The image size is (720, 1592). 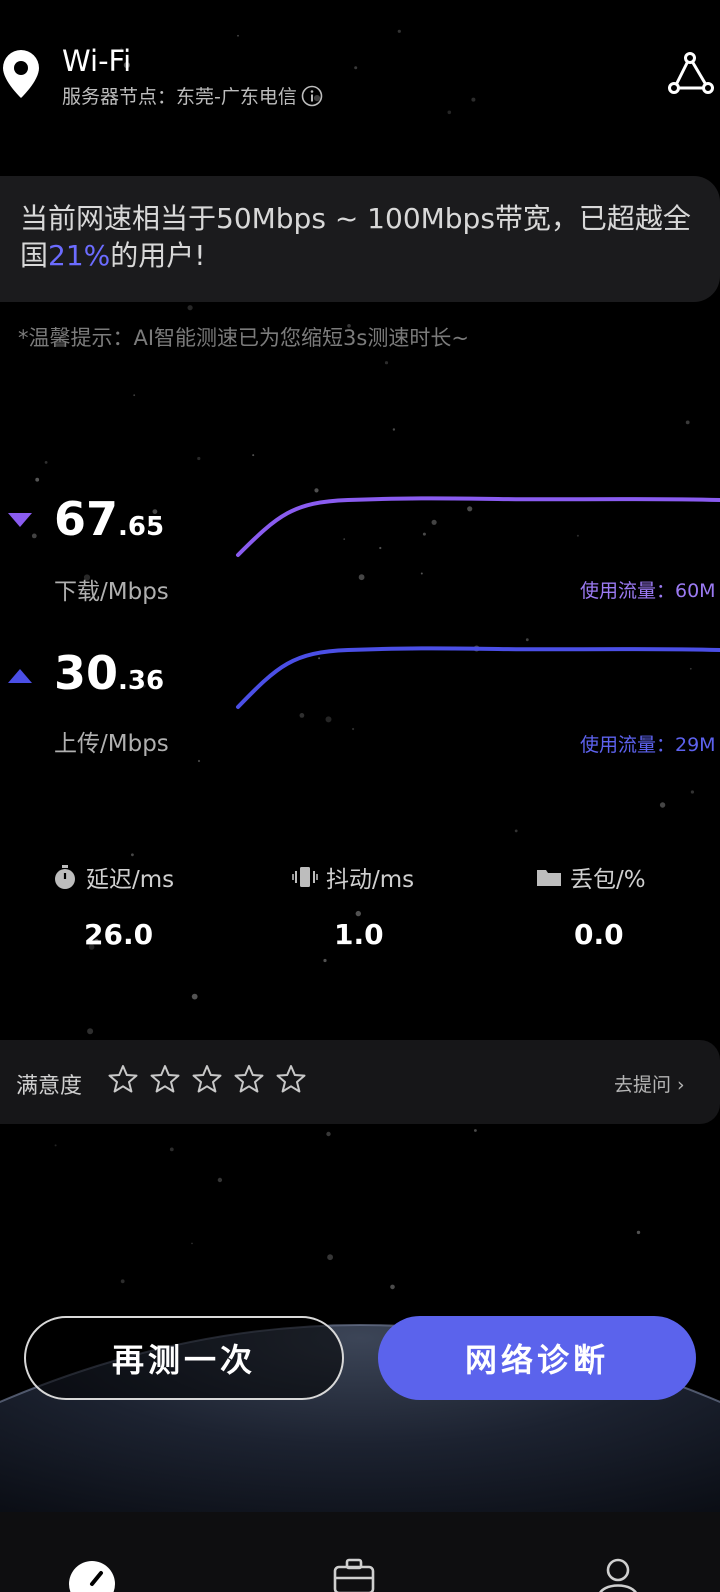 What do you see at coordinates (20, 520) in the screenshot?
I see `download-arrow-icon` at bounding box center [20, 520].